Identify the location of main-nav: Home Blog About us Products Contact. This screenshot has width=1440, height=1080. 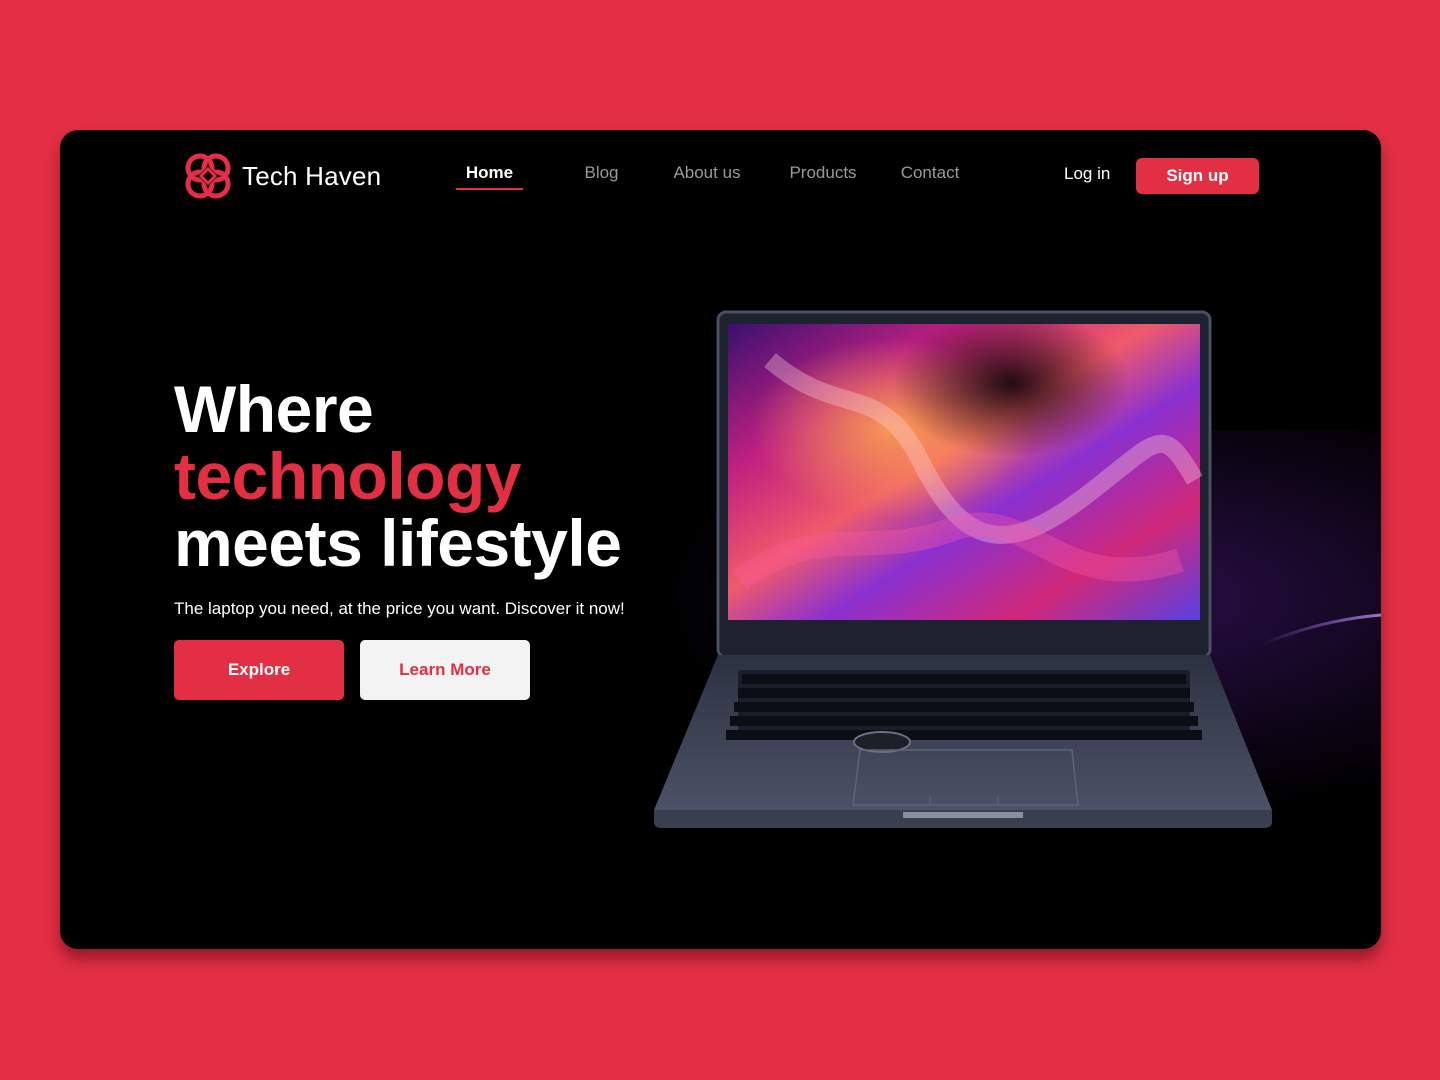
(713, 175).